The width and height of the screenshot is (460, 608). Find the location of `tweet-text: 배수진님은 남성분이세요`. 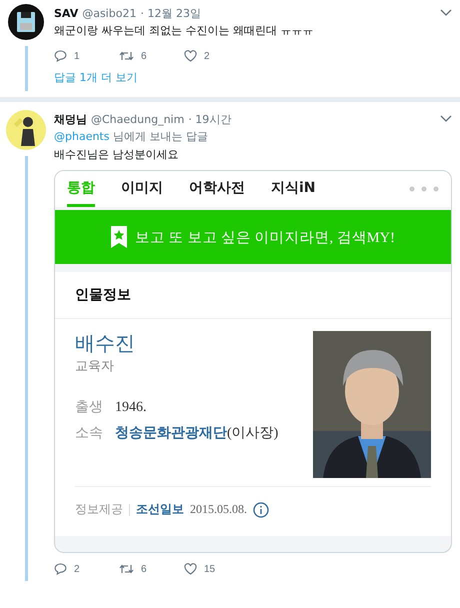

tweet-text: 배수진님은 남성분이세요 is located at coordinates (117, 155).